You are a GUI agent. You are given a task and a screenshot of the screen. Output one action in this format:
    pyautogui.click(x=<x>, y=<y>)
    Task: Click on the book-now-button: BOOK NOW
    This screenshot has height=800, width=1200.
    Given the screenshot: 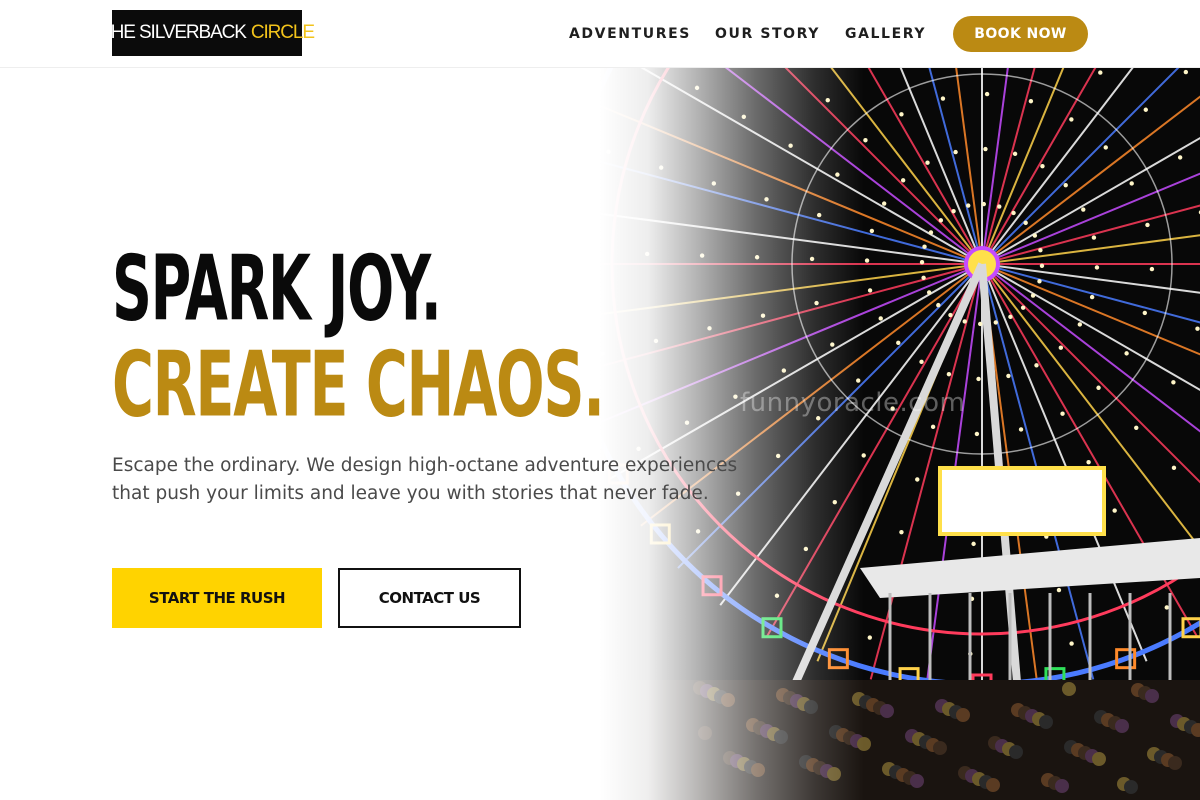 What is the action you would take?
    pyautogui.click(x=1020, y=34)
    